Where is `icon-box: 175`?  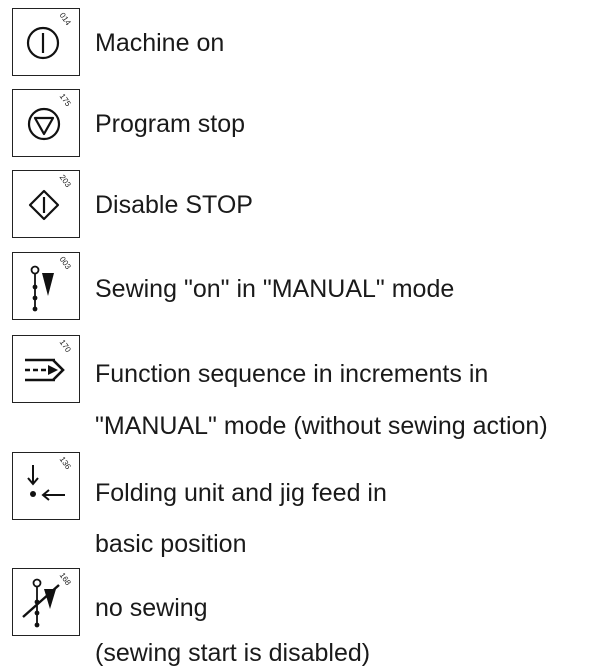 icon-box: 175 is located at coordinates (46, 123).